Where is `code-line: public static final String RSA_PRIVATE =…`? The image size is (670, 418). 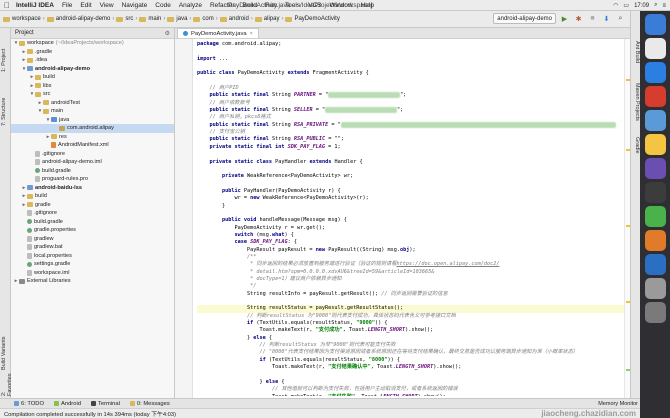
code-line: public static final String RSA_PRIVATE =… is located at coordinates (411, 125).